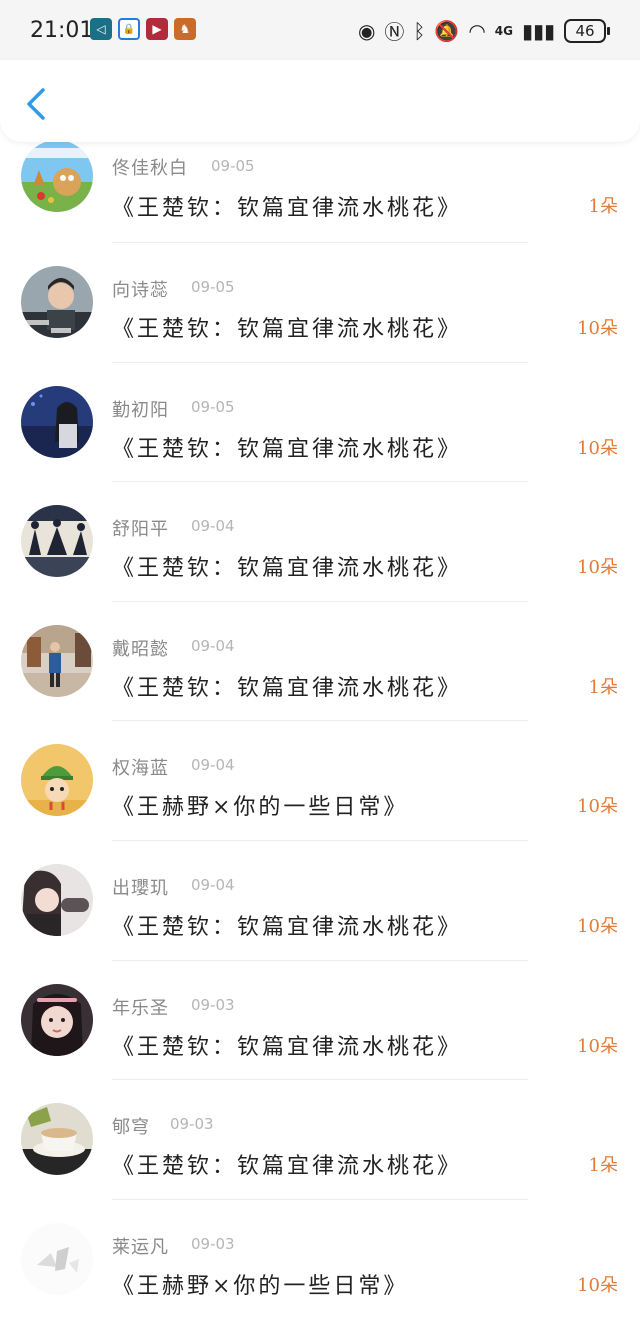  I want to click on user-name: 勤初阳, so click(140, 410).